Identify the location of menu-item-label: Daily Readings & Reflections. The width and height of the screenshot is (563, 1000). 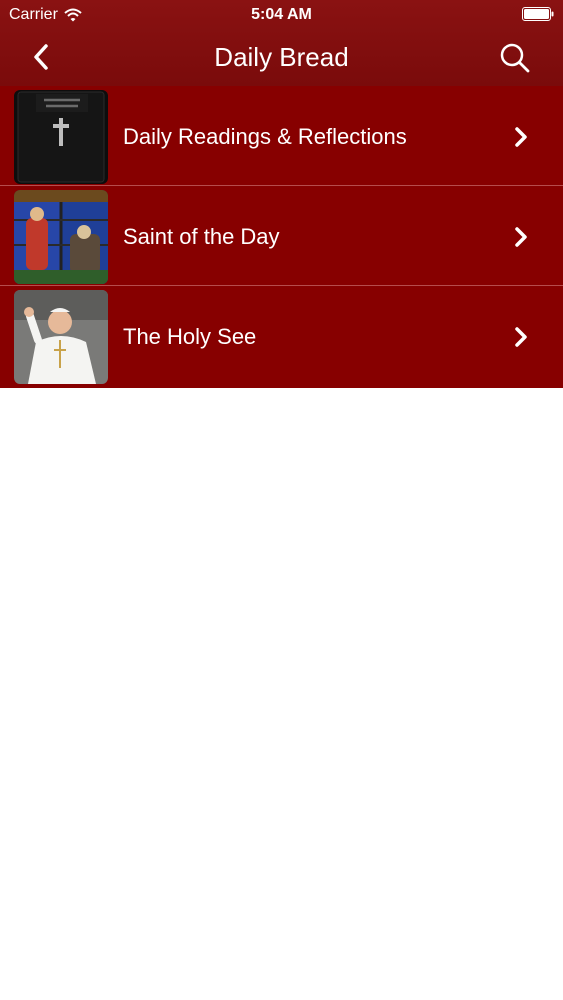
(265, 136).